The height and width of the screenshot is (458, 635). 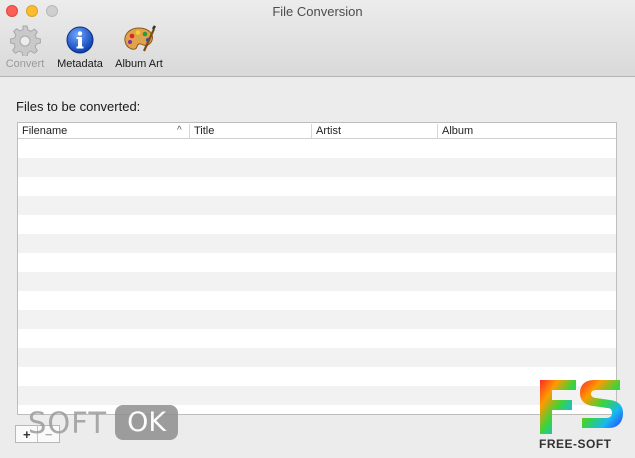 What do you see at coordinates (25, 64) in the screenshot?
I see `convert-label: Convert` at bounding box center [25, 64].